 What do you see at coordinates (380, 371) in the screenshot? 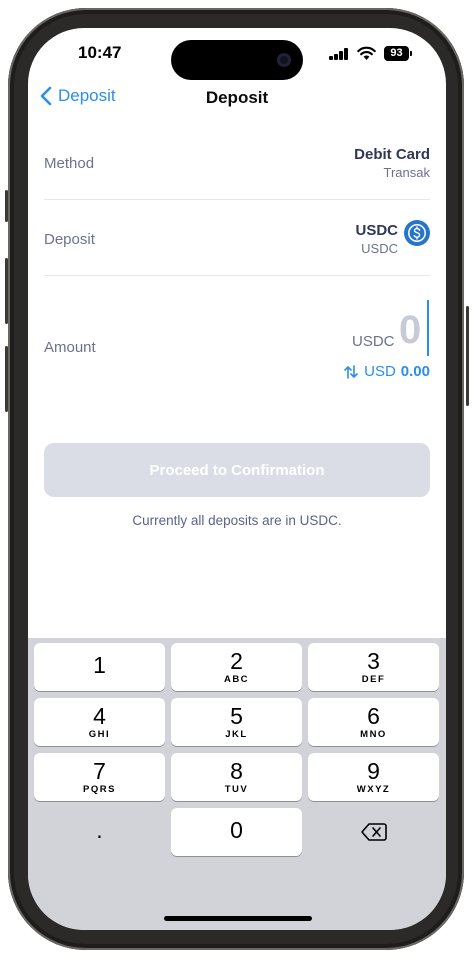
I see `conversion-unit: USD` at bounding box center [380, 371].